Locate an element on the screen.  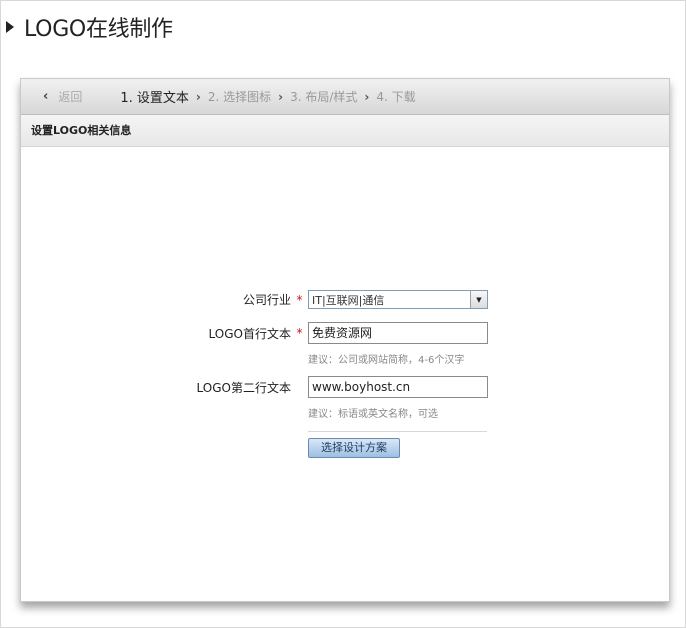
divider is located at coordinates (397, 431).